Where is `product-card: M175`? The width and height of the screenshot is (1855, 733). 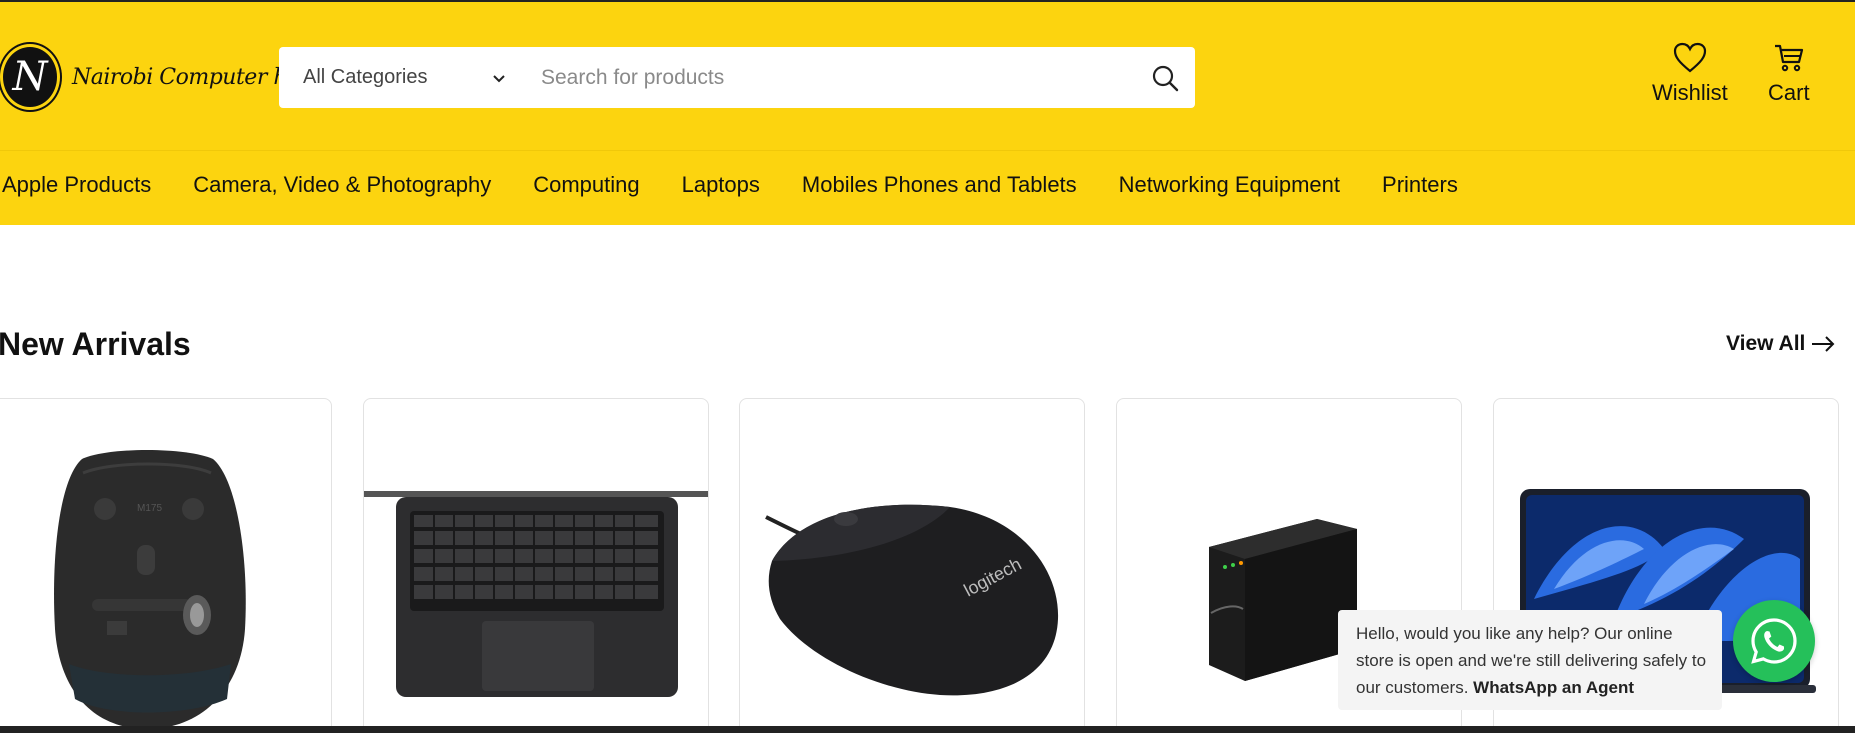 product-card: M175 is located at coordinates (166, 565).